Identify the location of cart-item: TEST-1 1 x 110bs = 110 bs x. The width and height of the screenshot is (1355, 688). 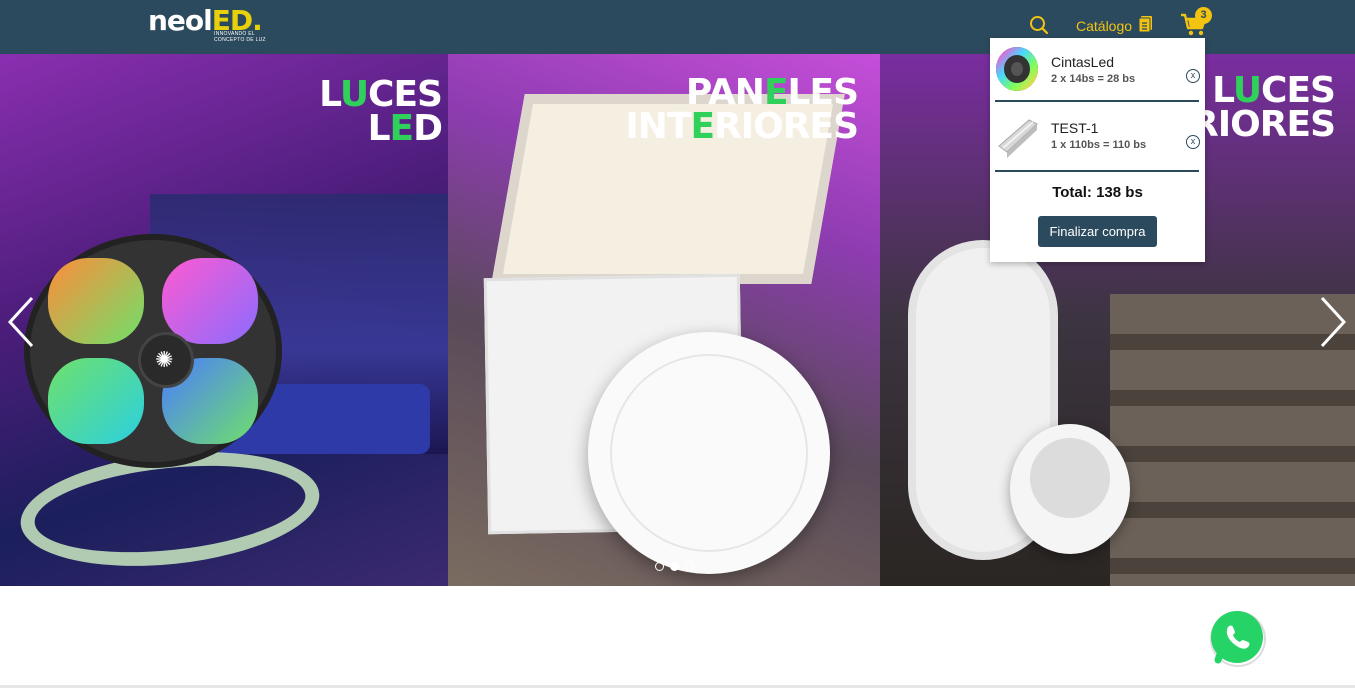
(1097, 140).